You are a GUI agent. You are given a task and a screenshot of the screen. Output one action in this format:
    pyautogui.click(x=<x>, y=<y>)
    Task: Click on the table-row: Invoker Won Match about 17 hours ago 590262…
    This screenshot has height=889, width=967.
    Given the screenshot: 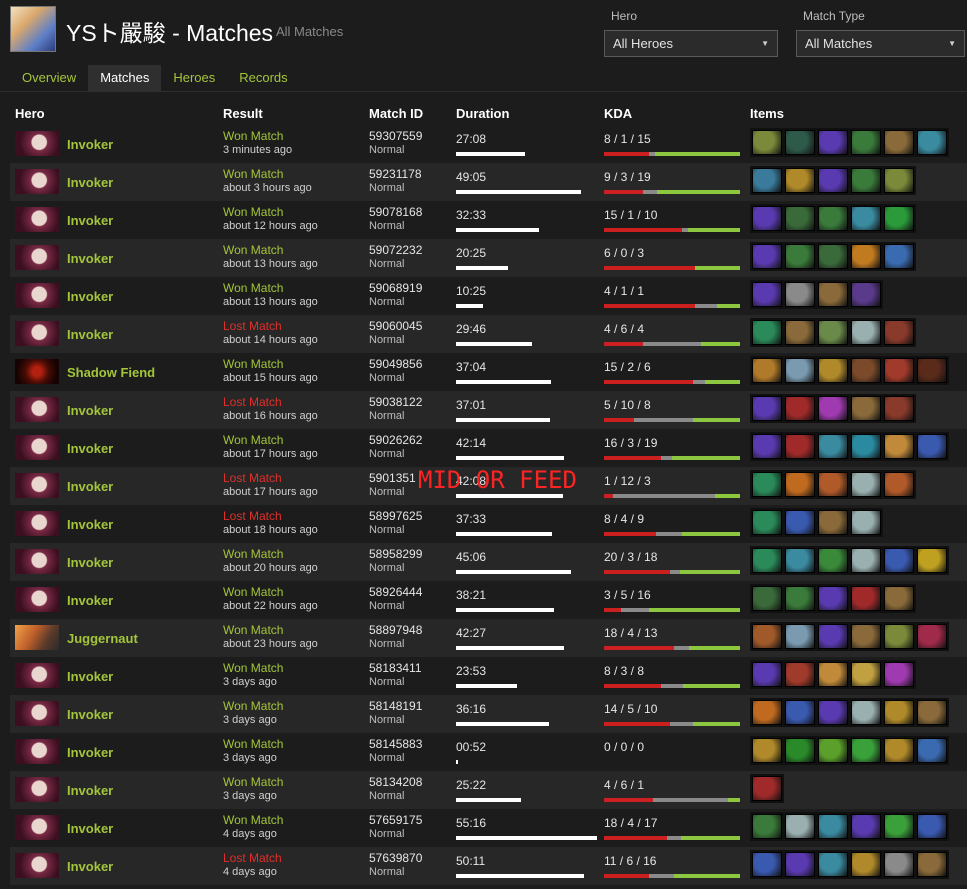 What is the action you would take?
    pyautogui.click(x=488, y=448)
    